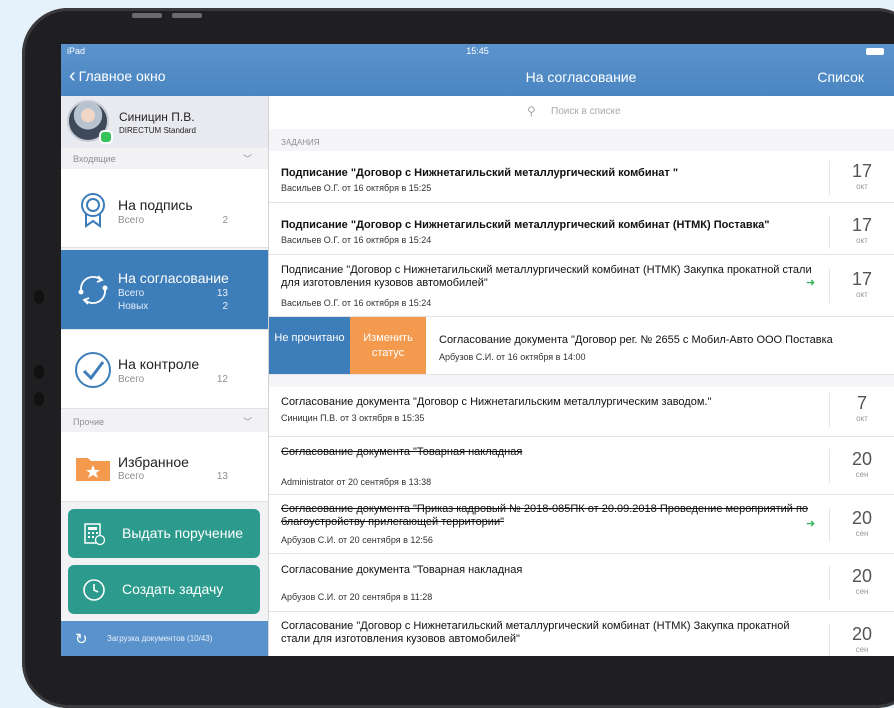  I want to click on folder-star-icon, so click(93, 469).